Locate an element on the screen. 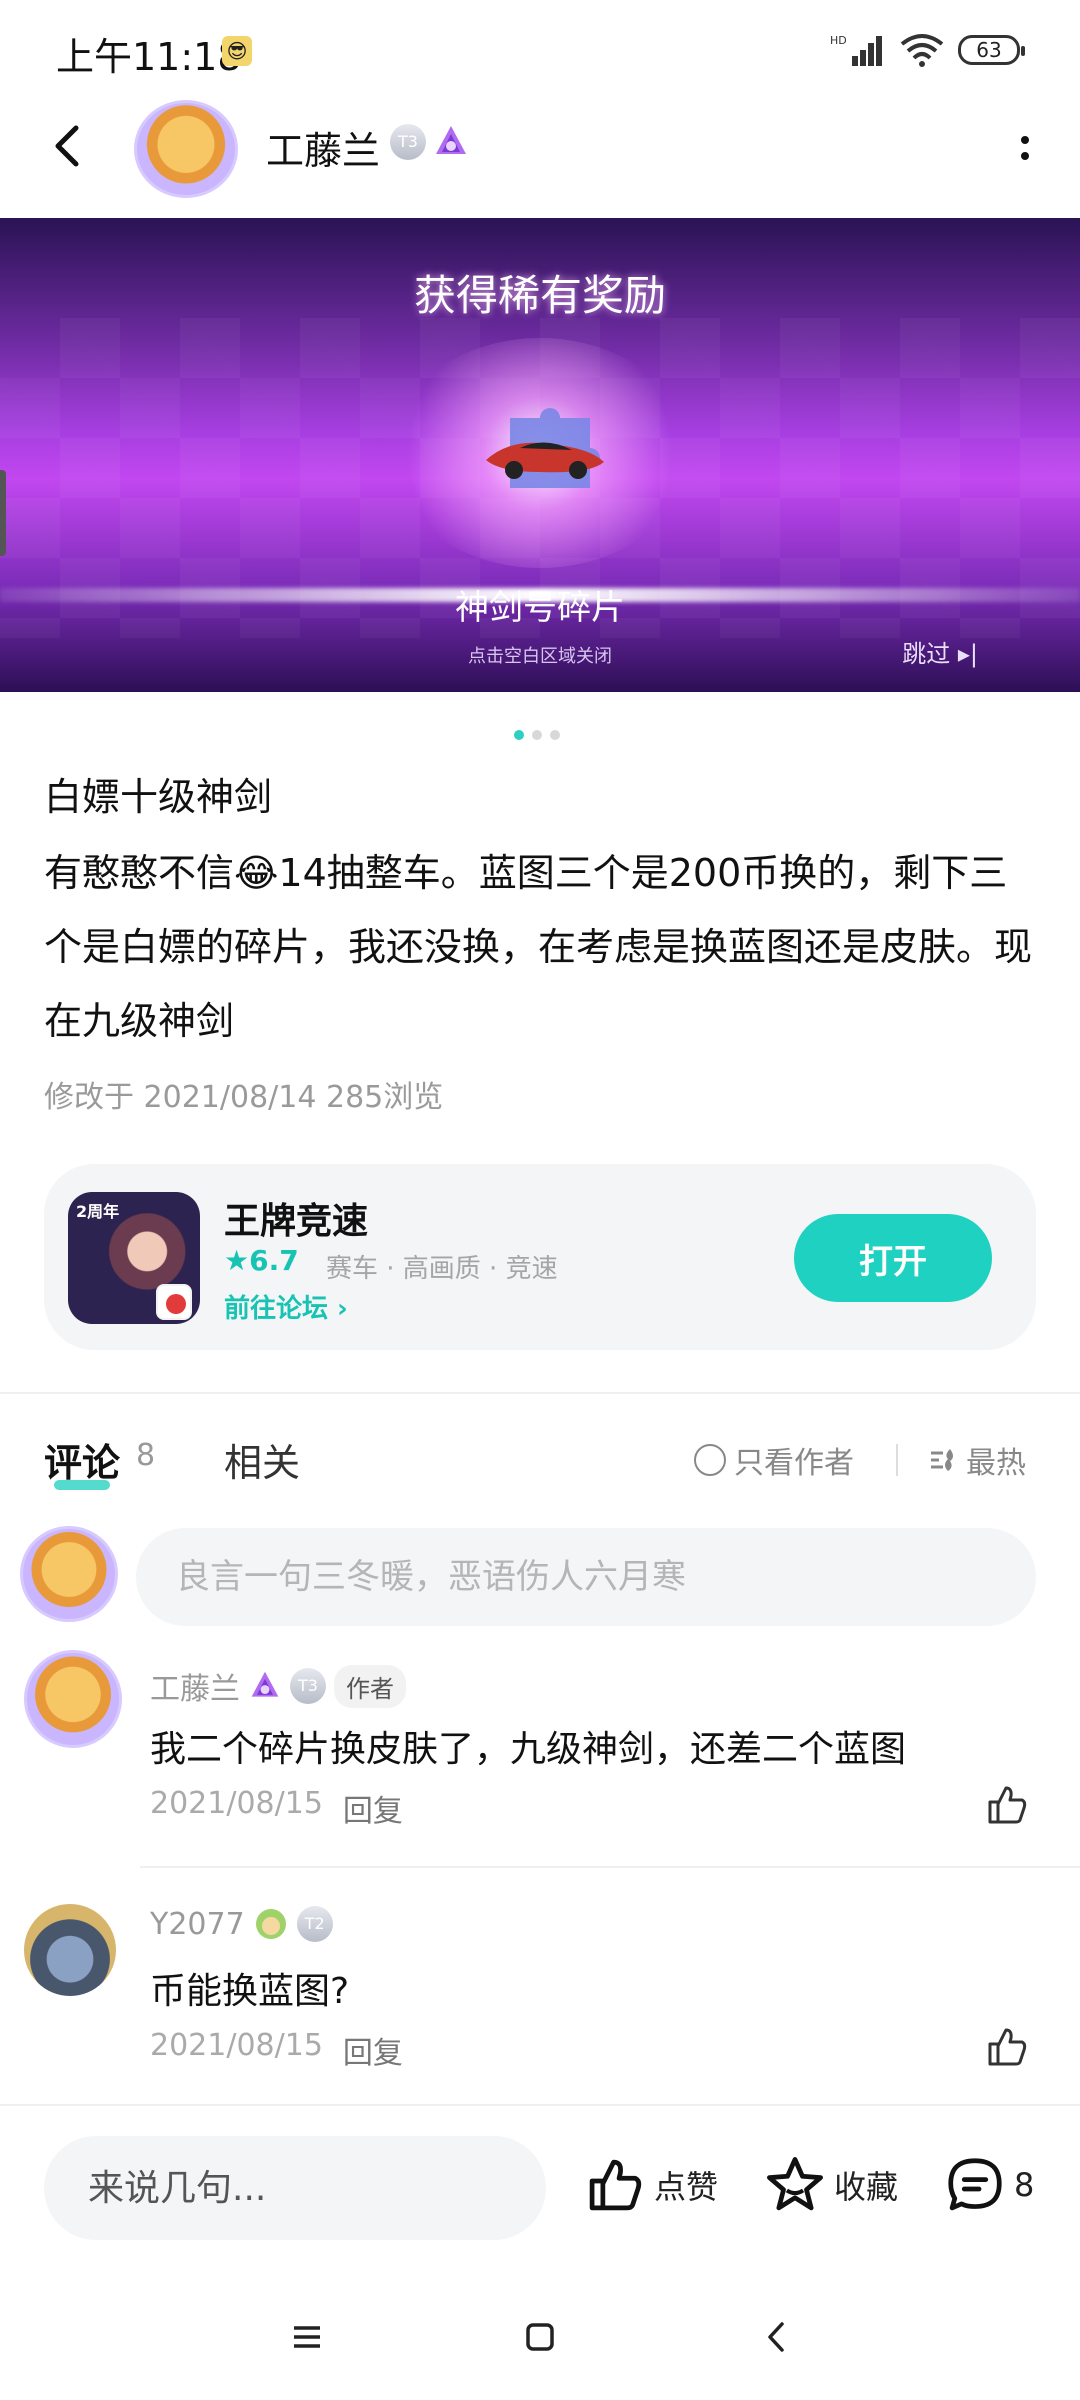 This screenshot has height=2400, width=1080. star-icon is located at coordinates (795, 2184).